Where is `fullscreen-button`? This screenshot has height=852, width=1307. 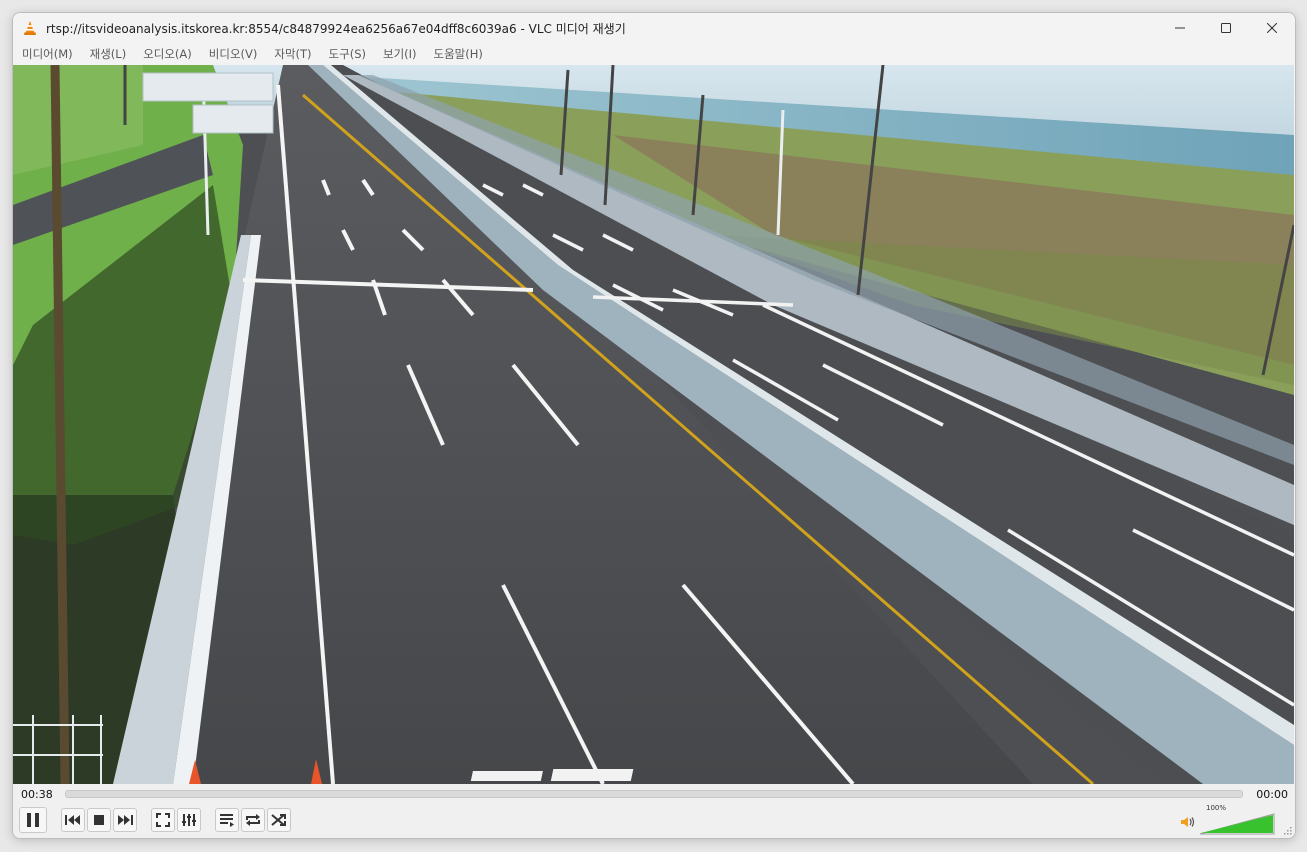 fullscreen-button is located at coordinates (163, 820).